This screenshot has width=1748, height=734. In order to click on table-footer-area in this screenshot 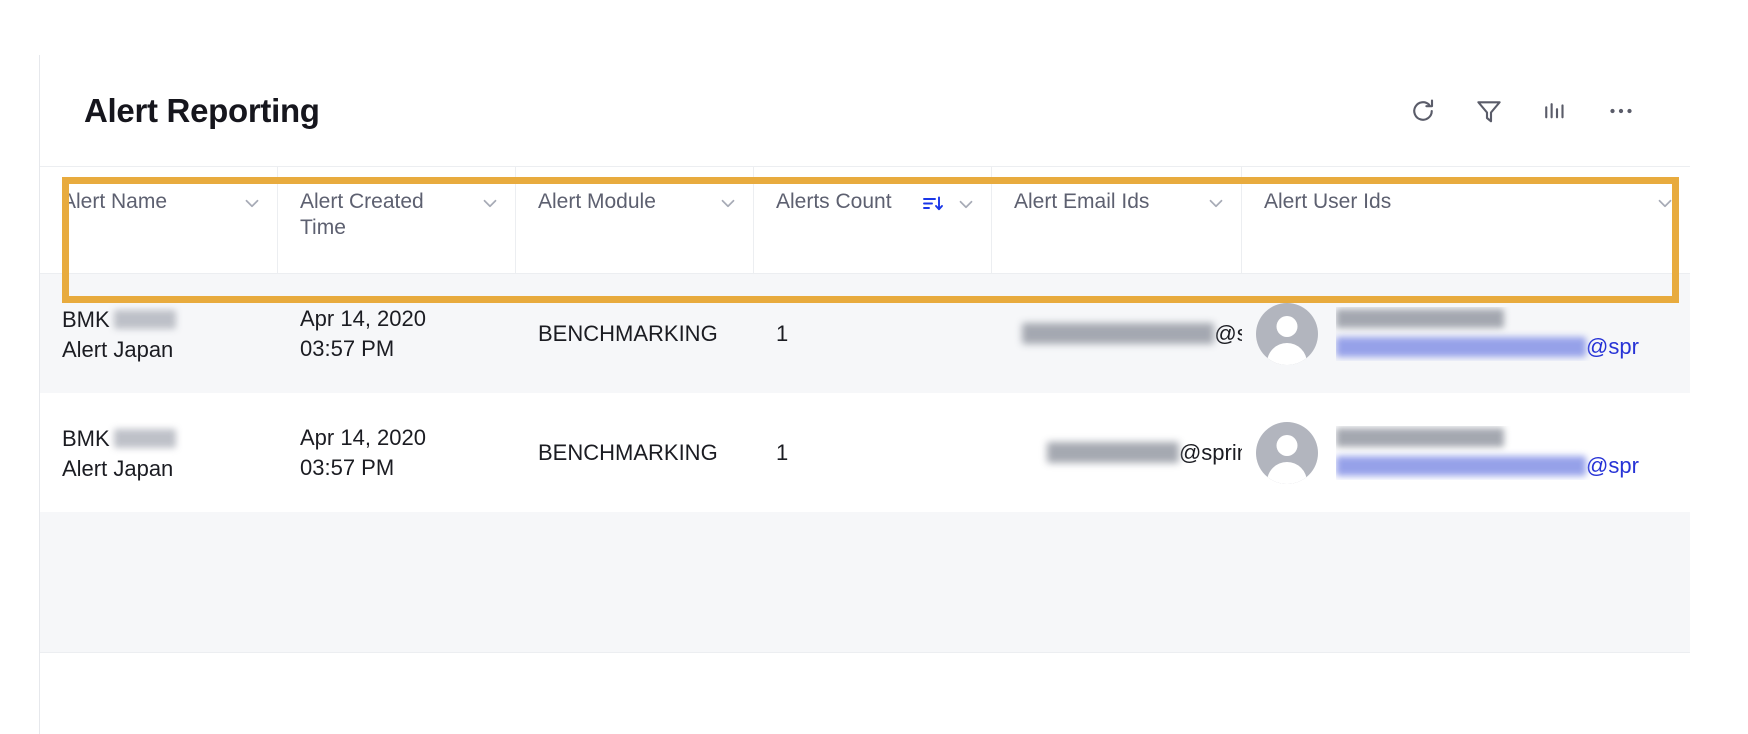, I will do `click(865, 693)`.